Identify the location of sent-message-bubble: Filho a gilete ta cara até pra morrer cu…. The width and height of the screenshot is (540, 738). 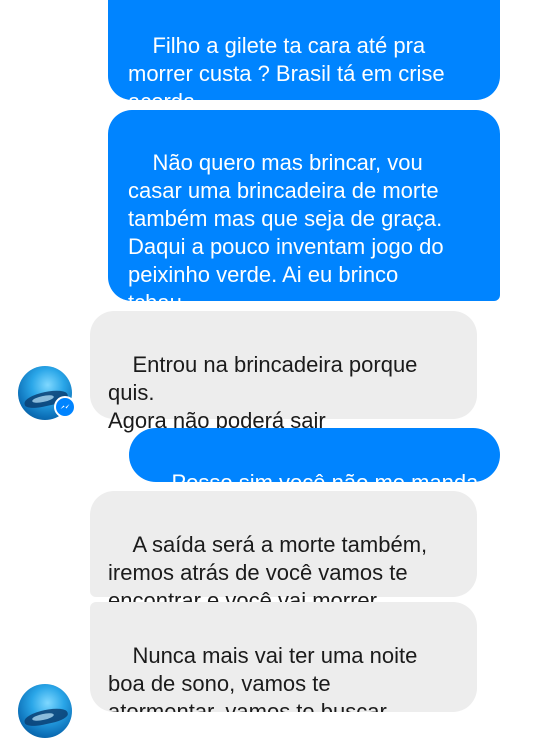
(304, 57).